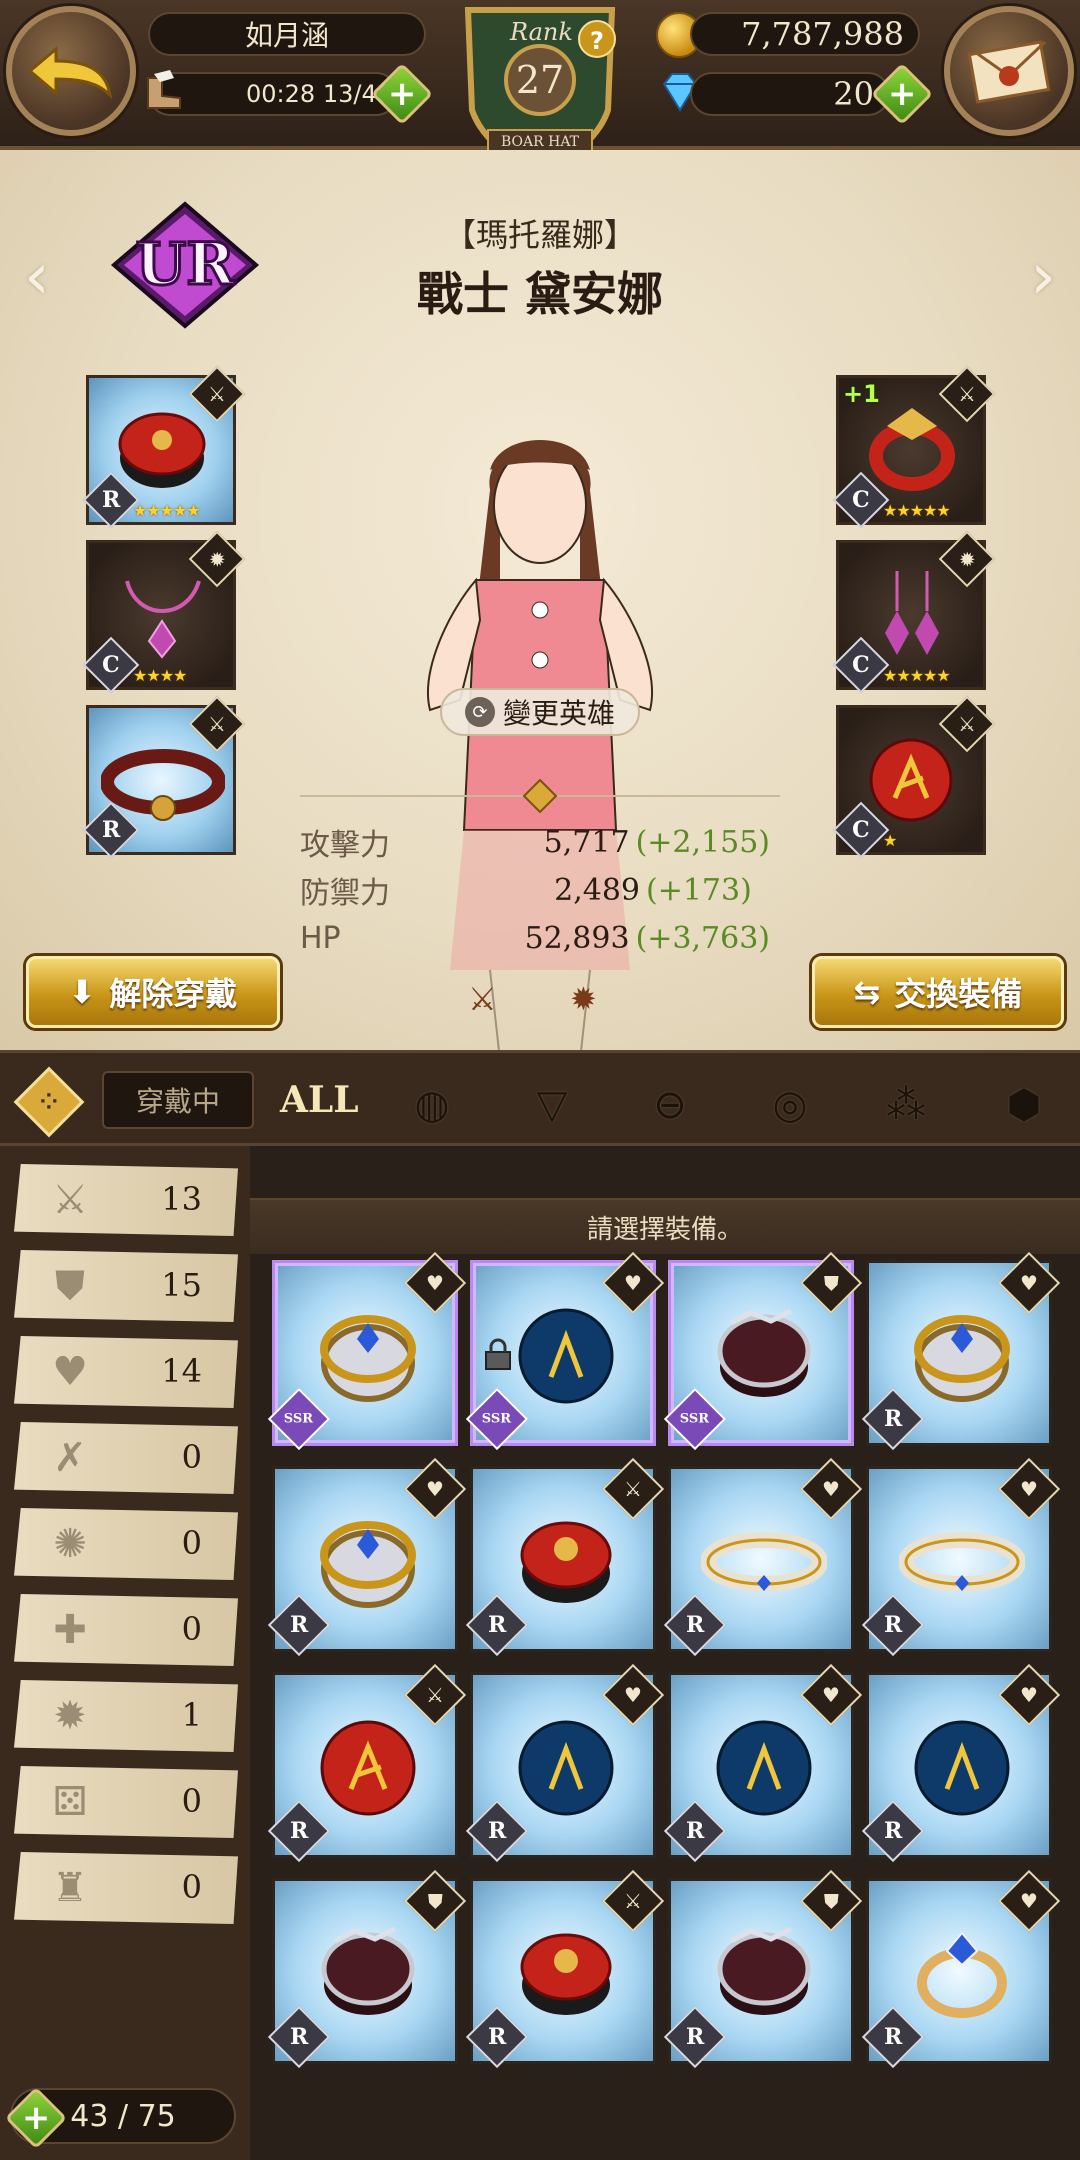 This screenshot has height=2160, width=1080. What do you see at coordinates (805, 34) in the screenshot?
I see `gold-plate: 7,787,988` at bounding box center [805, 34].